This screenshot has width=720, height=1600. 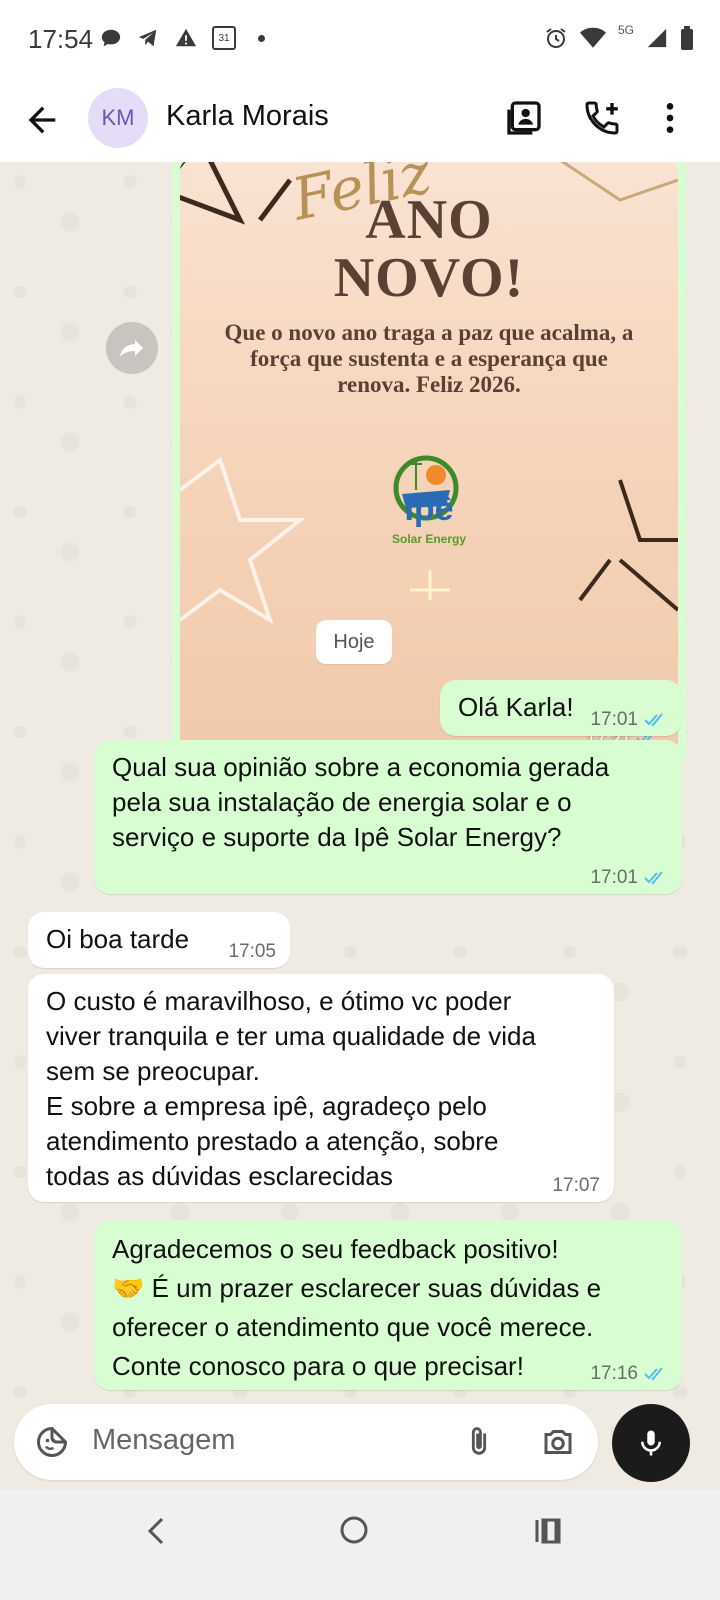 What do you see at coordinates (163, 1440) in the screenshot?
I see `message-input: Mensagem` at bounding box center [163, 1440].